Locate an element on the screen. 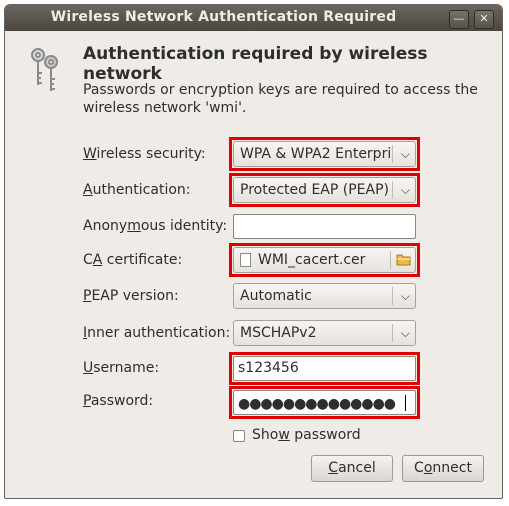 This screenshot has width=509, height=506. authentication-label: Authentication: is located at coordinates (137, 190).